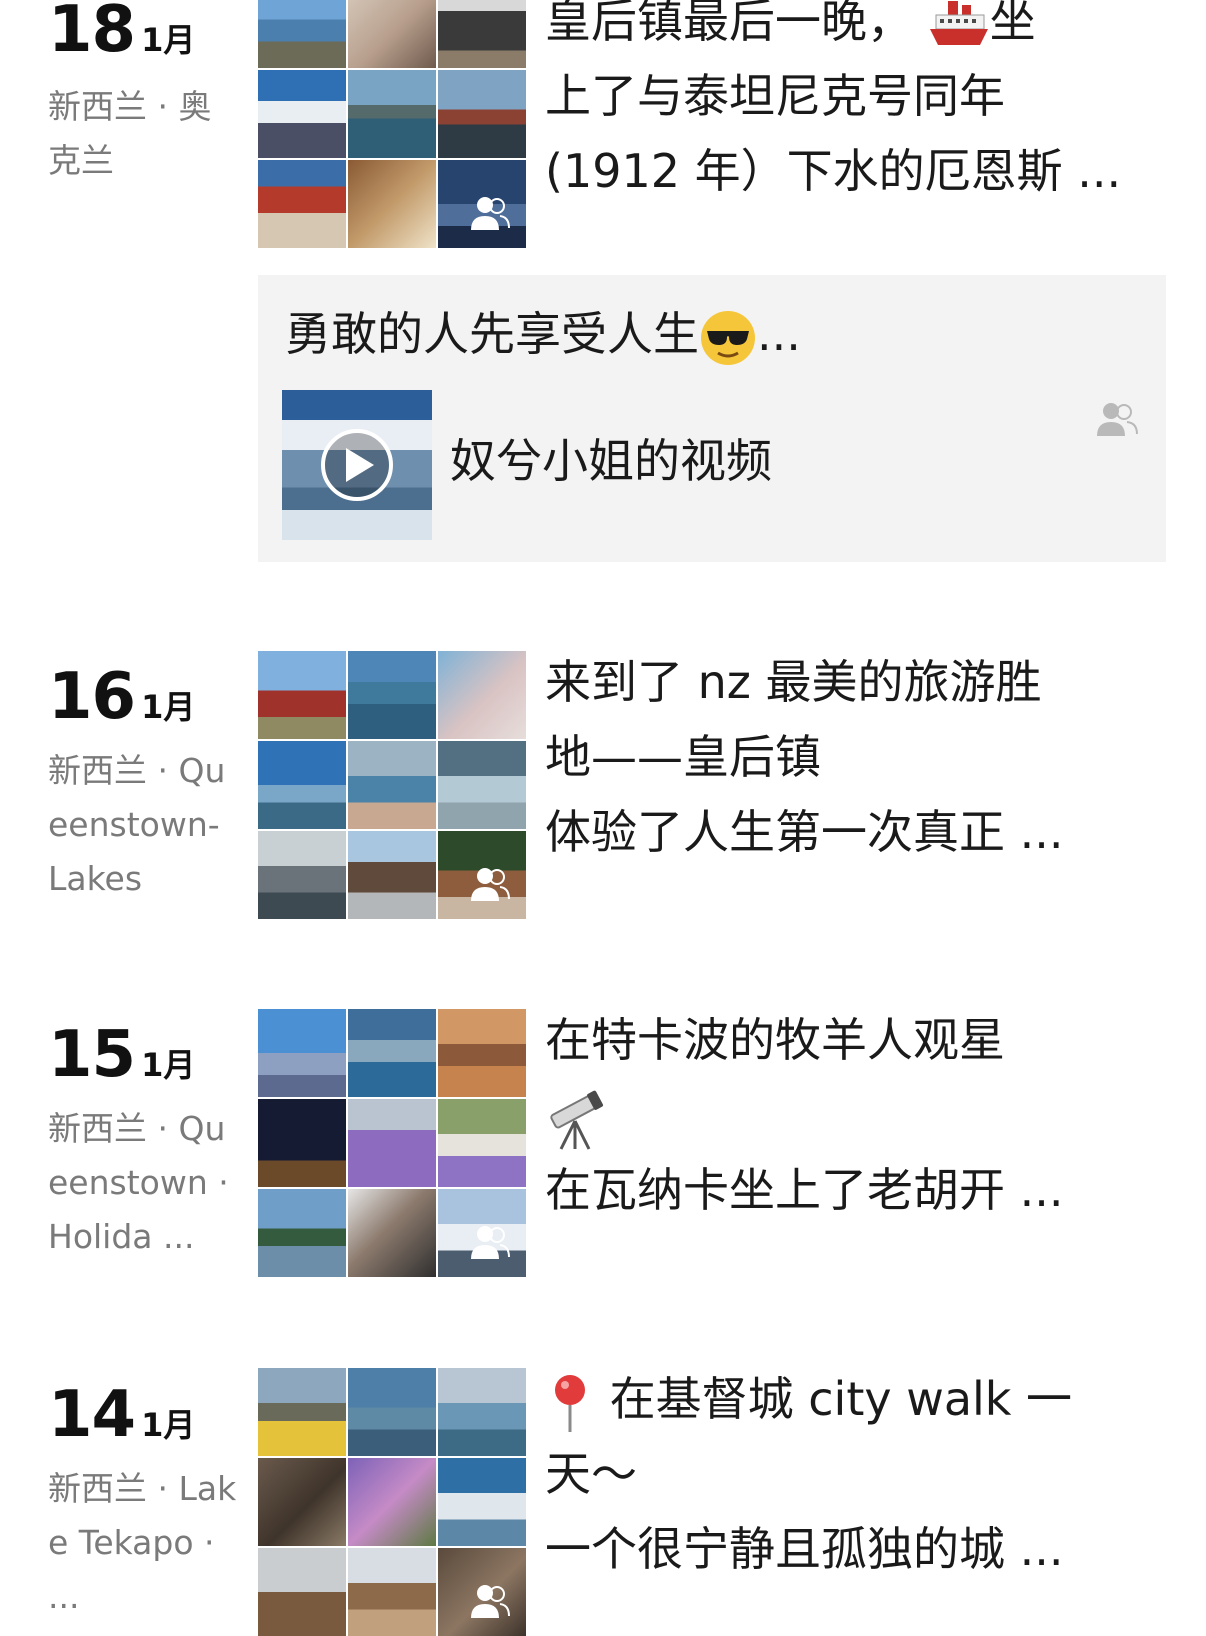 This screenshot has width=1206, height=1636. What do you see at coordinates (92, 1415) in the screenshot?
I see `post-day: 14` at bounding box center [92, 1415].